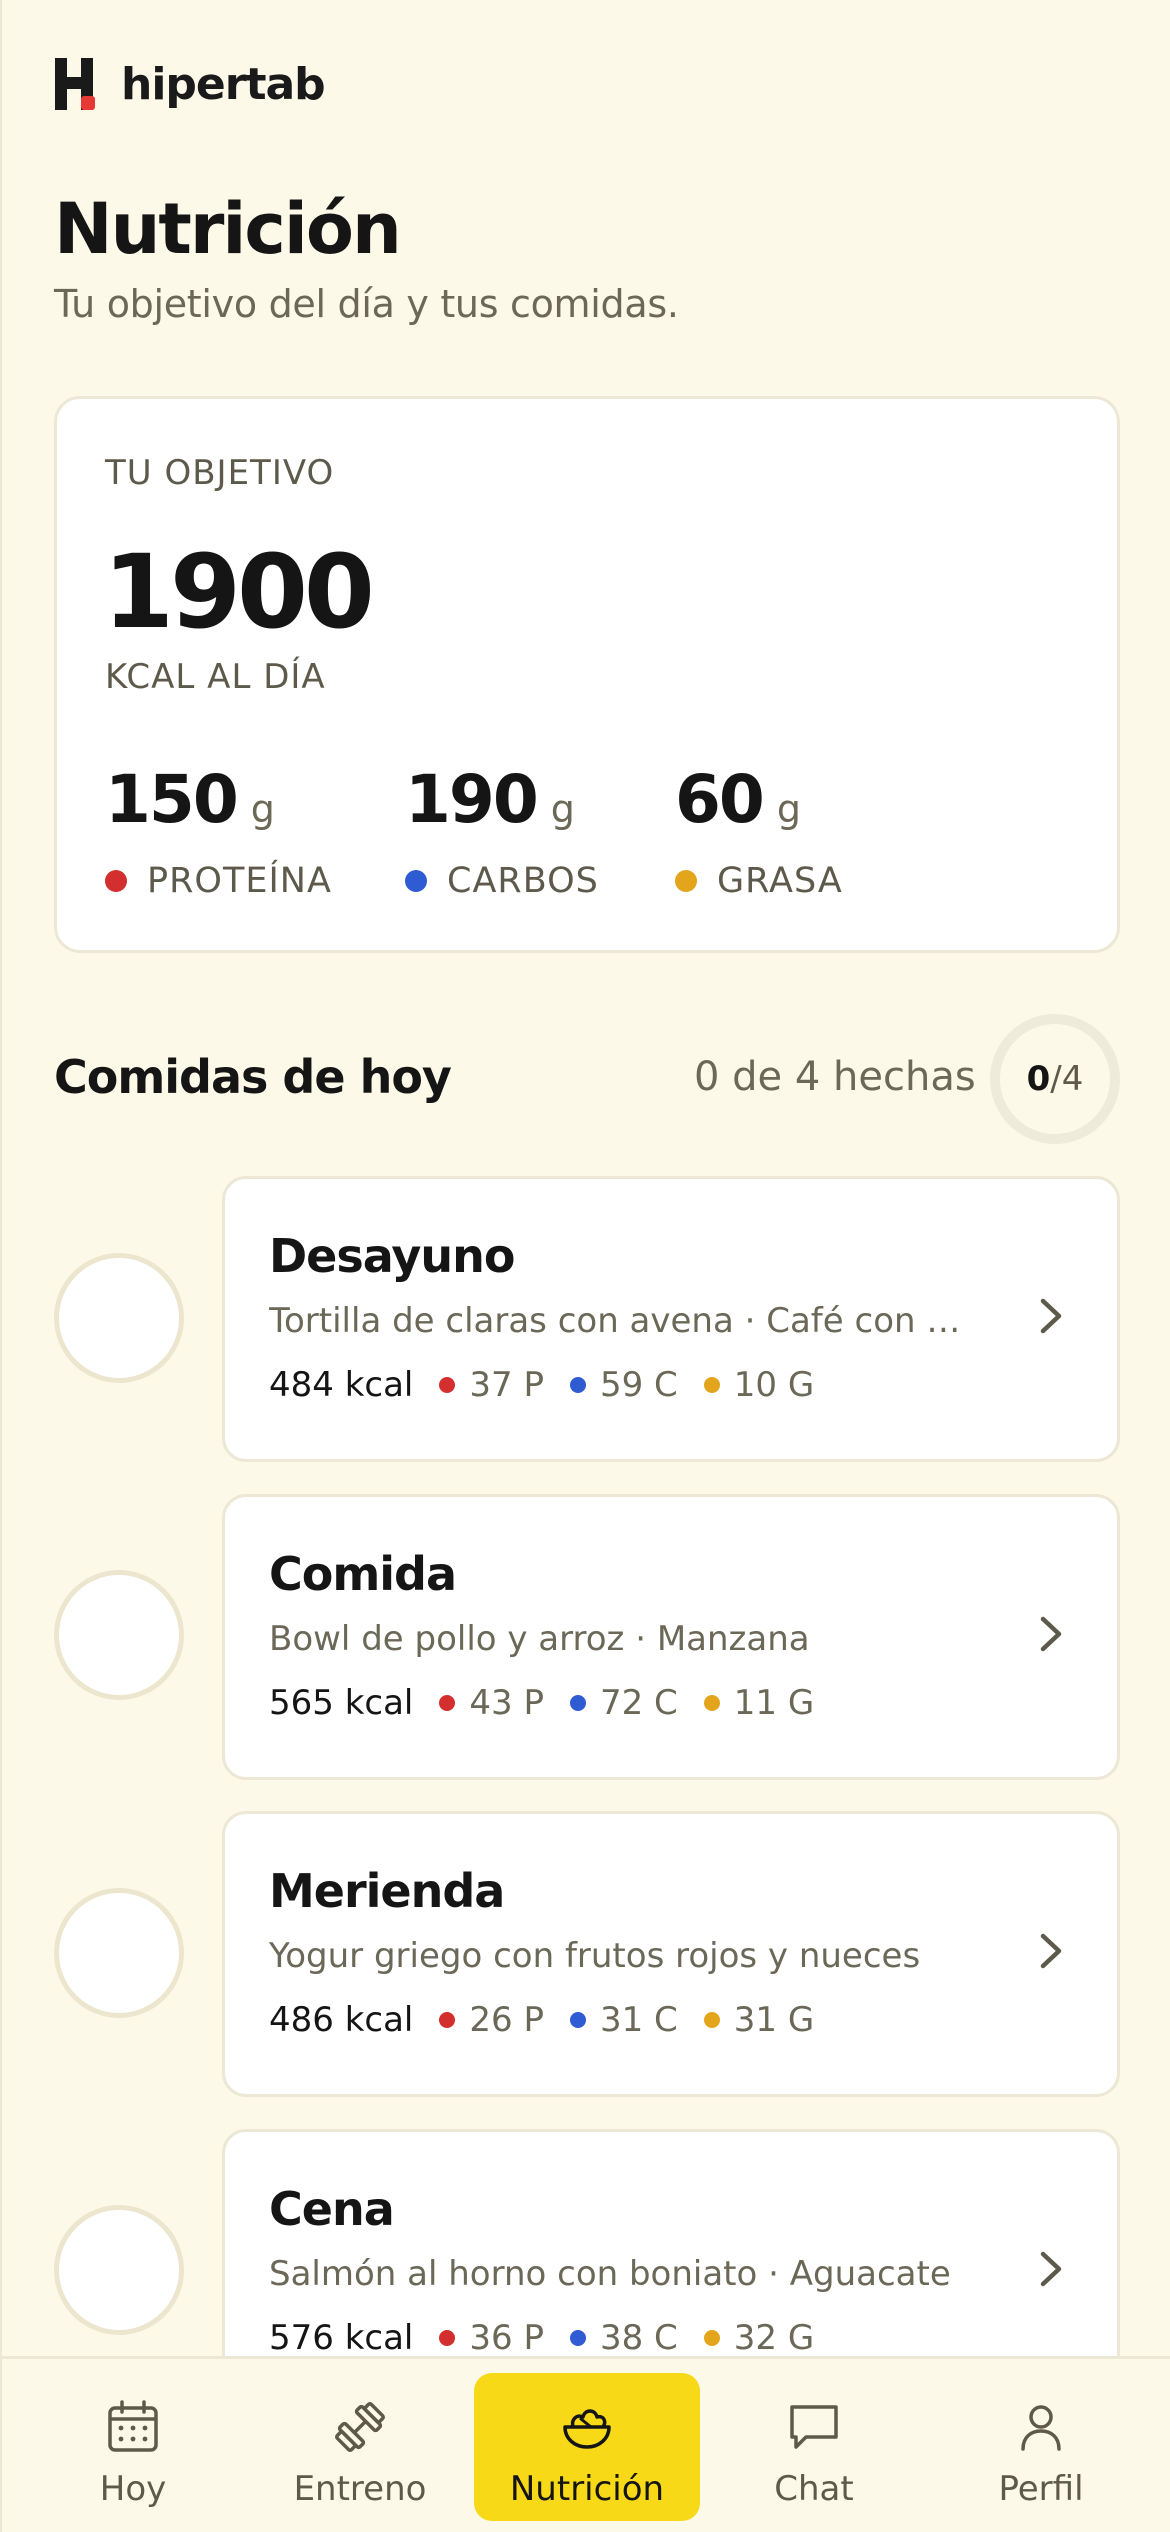 This screenshot has width=1170, height=2532. I want to click on meal-kcal: 486 kcal, so click(341, 2020).